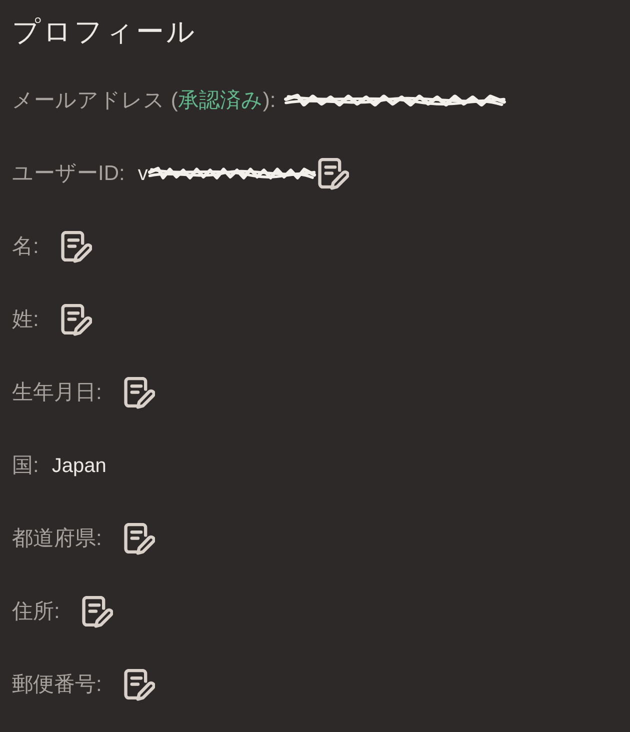  What do you see at coordinates (57, 539) in the screenshot?
I see `field-label: 都道府県:` at bounding box center [57, 539].